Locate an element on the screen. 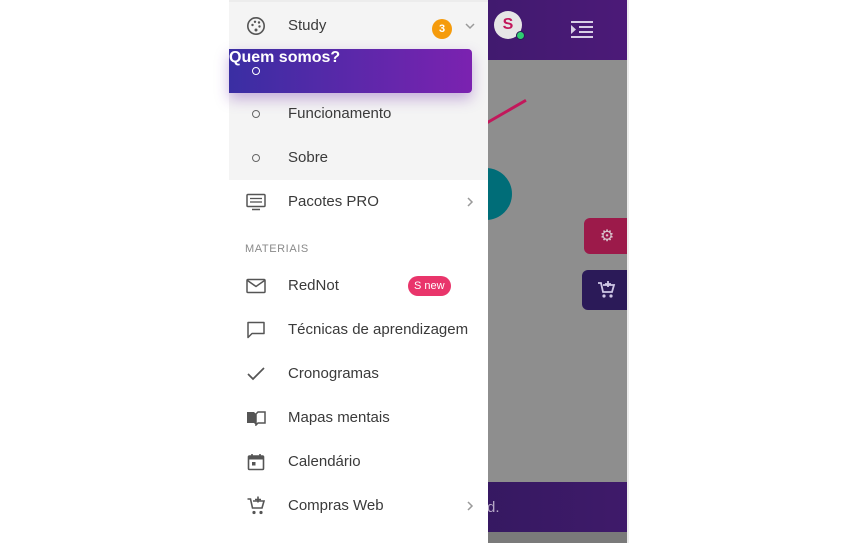 This screenshot has height=543, width=862. nav-item-tecnicas: Técnicas de aprendizagem is located at coordinates (358, 330).